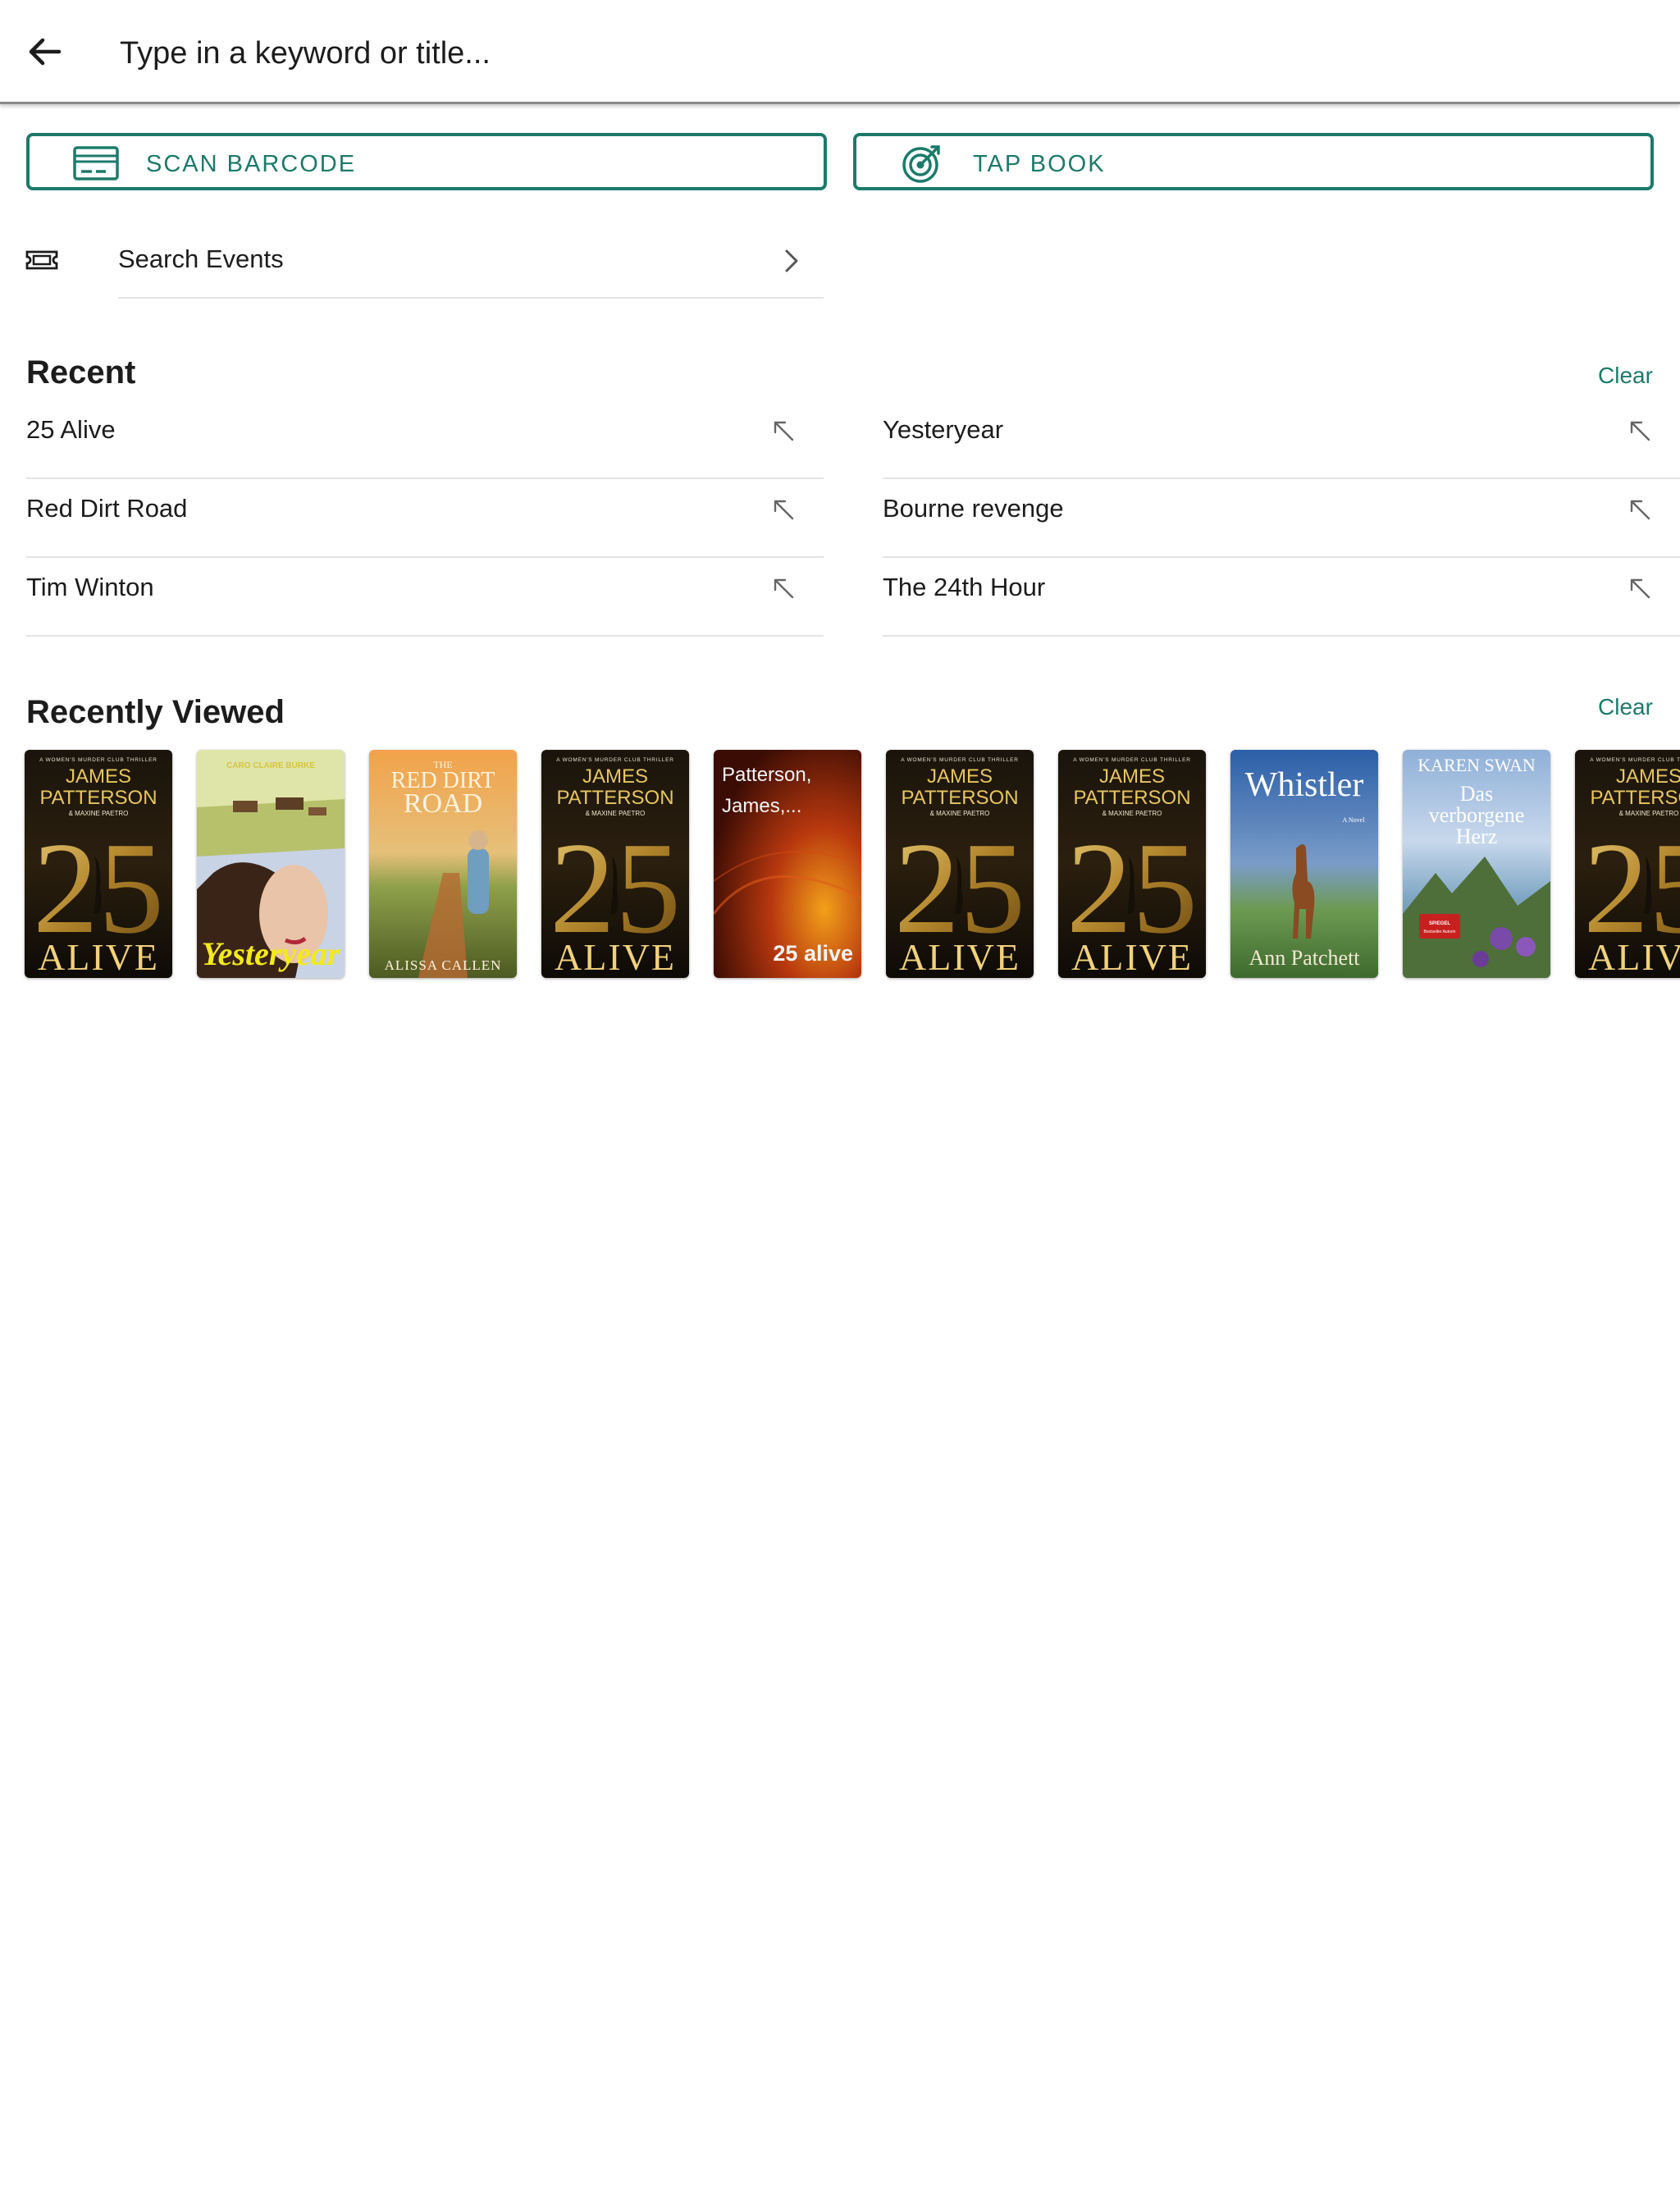 This screenshot has height=2202, width=1680. What do you see at coordinates (155, 712) in the screenshot?
I see `recently-viewed-title: Recently Viewed` at bounding box center [155, 712].